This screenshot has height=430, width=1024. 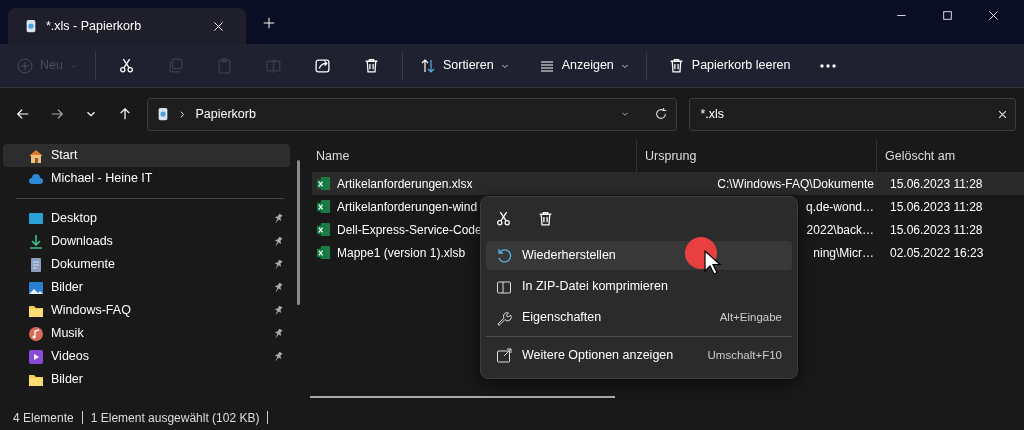 What do you see at coordinates (146, 155) in the screenshot?
I see `sidebar-item: Start` at bounding box center [146, 155].